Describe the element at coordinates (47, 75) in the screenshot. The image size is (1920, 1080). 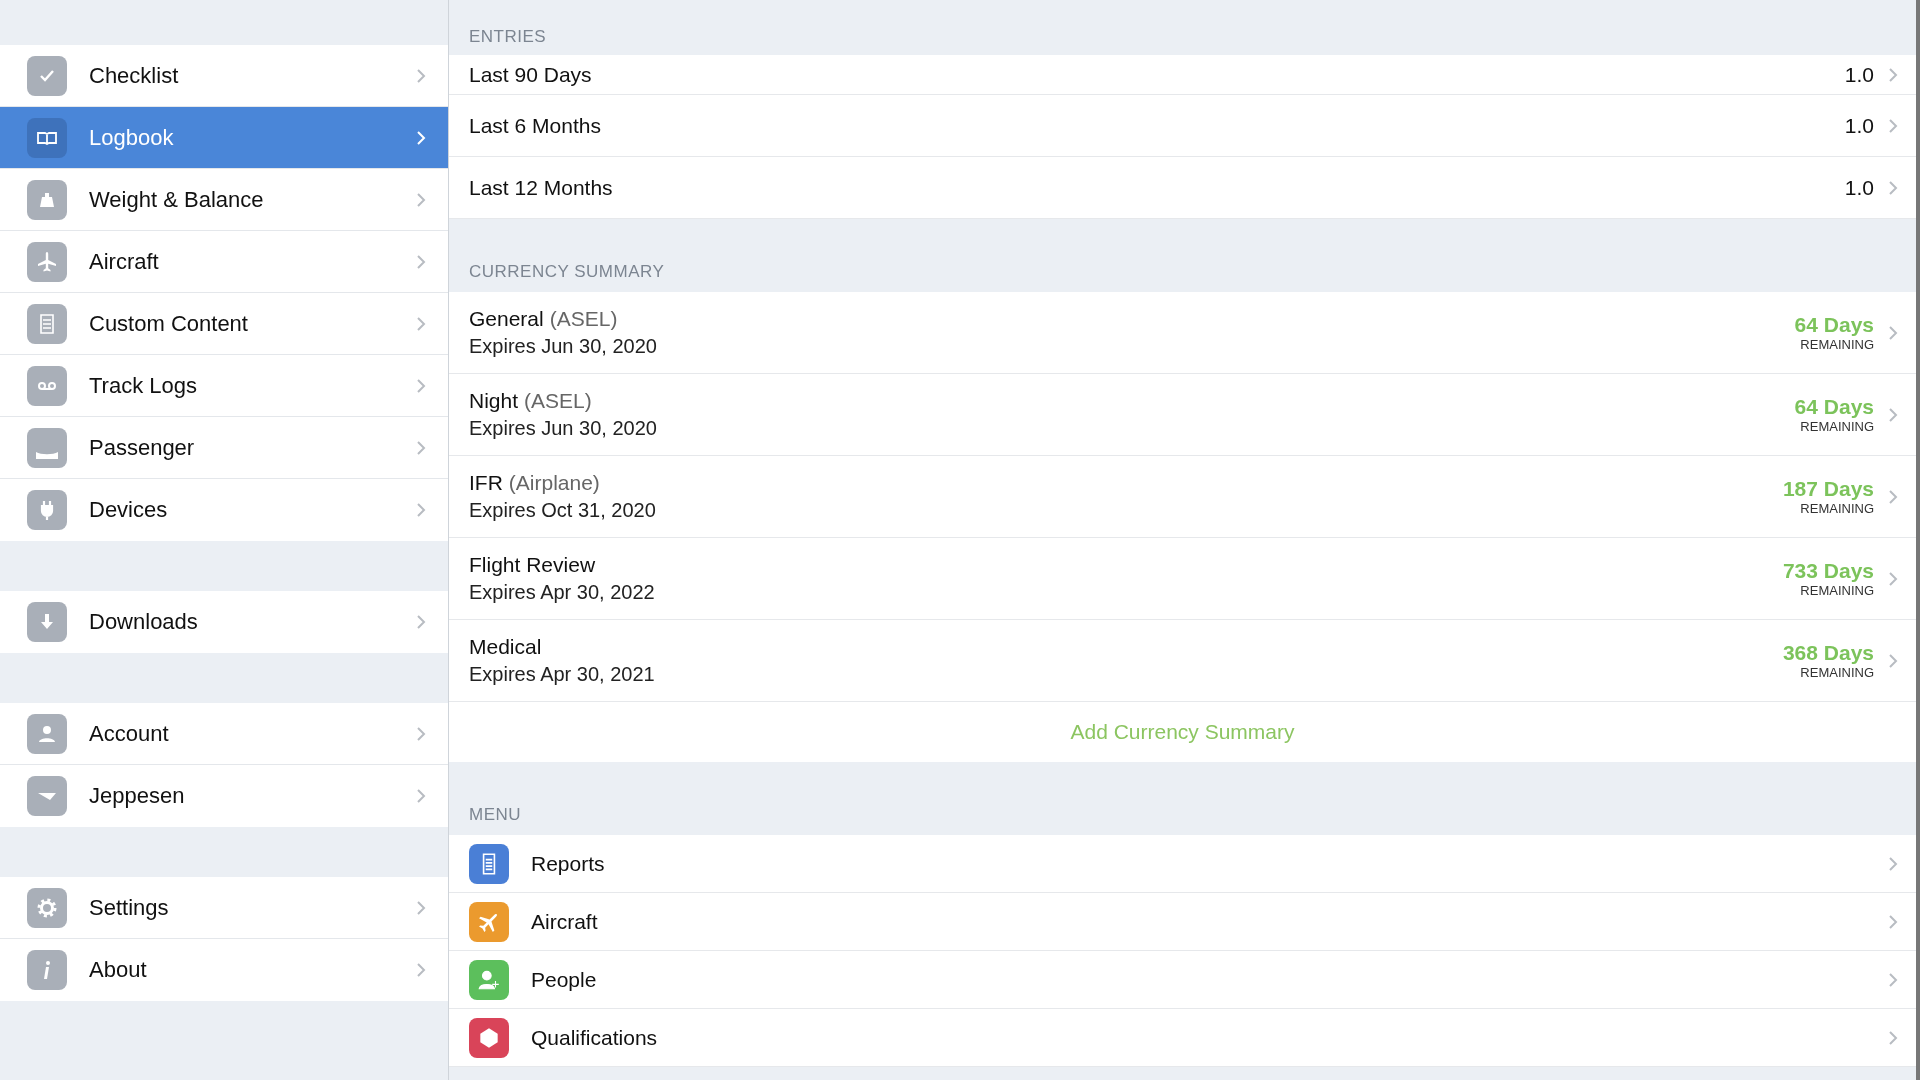
I see `check-icon` at that location.